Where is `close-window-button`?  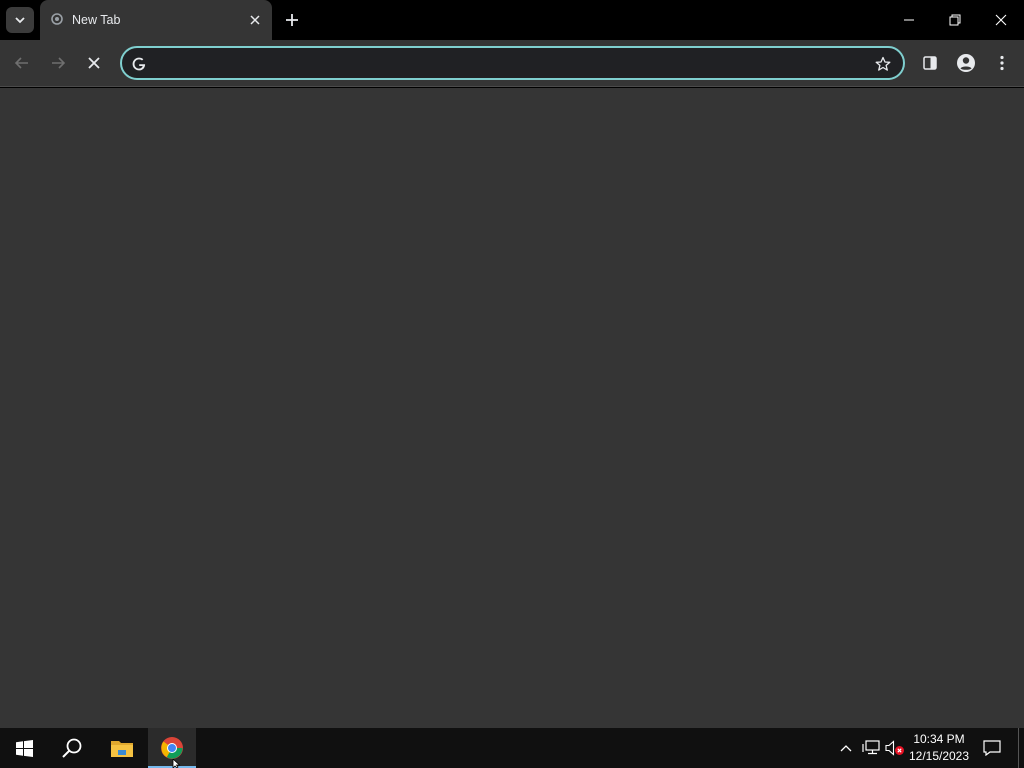 close-window-button is located at coordinates (1001, 20).